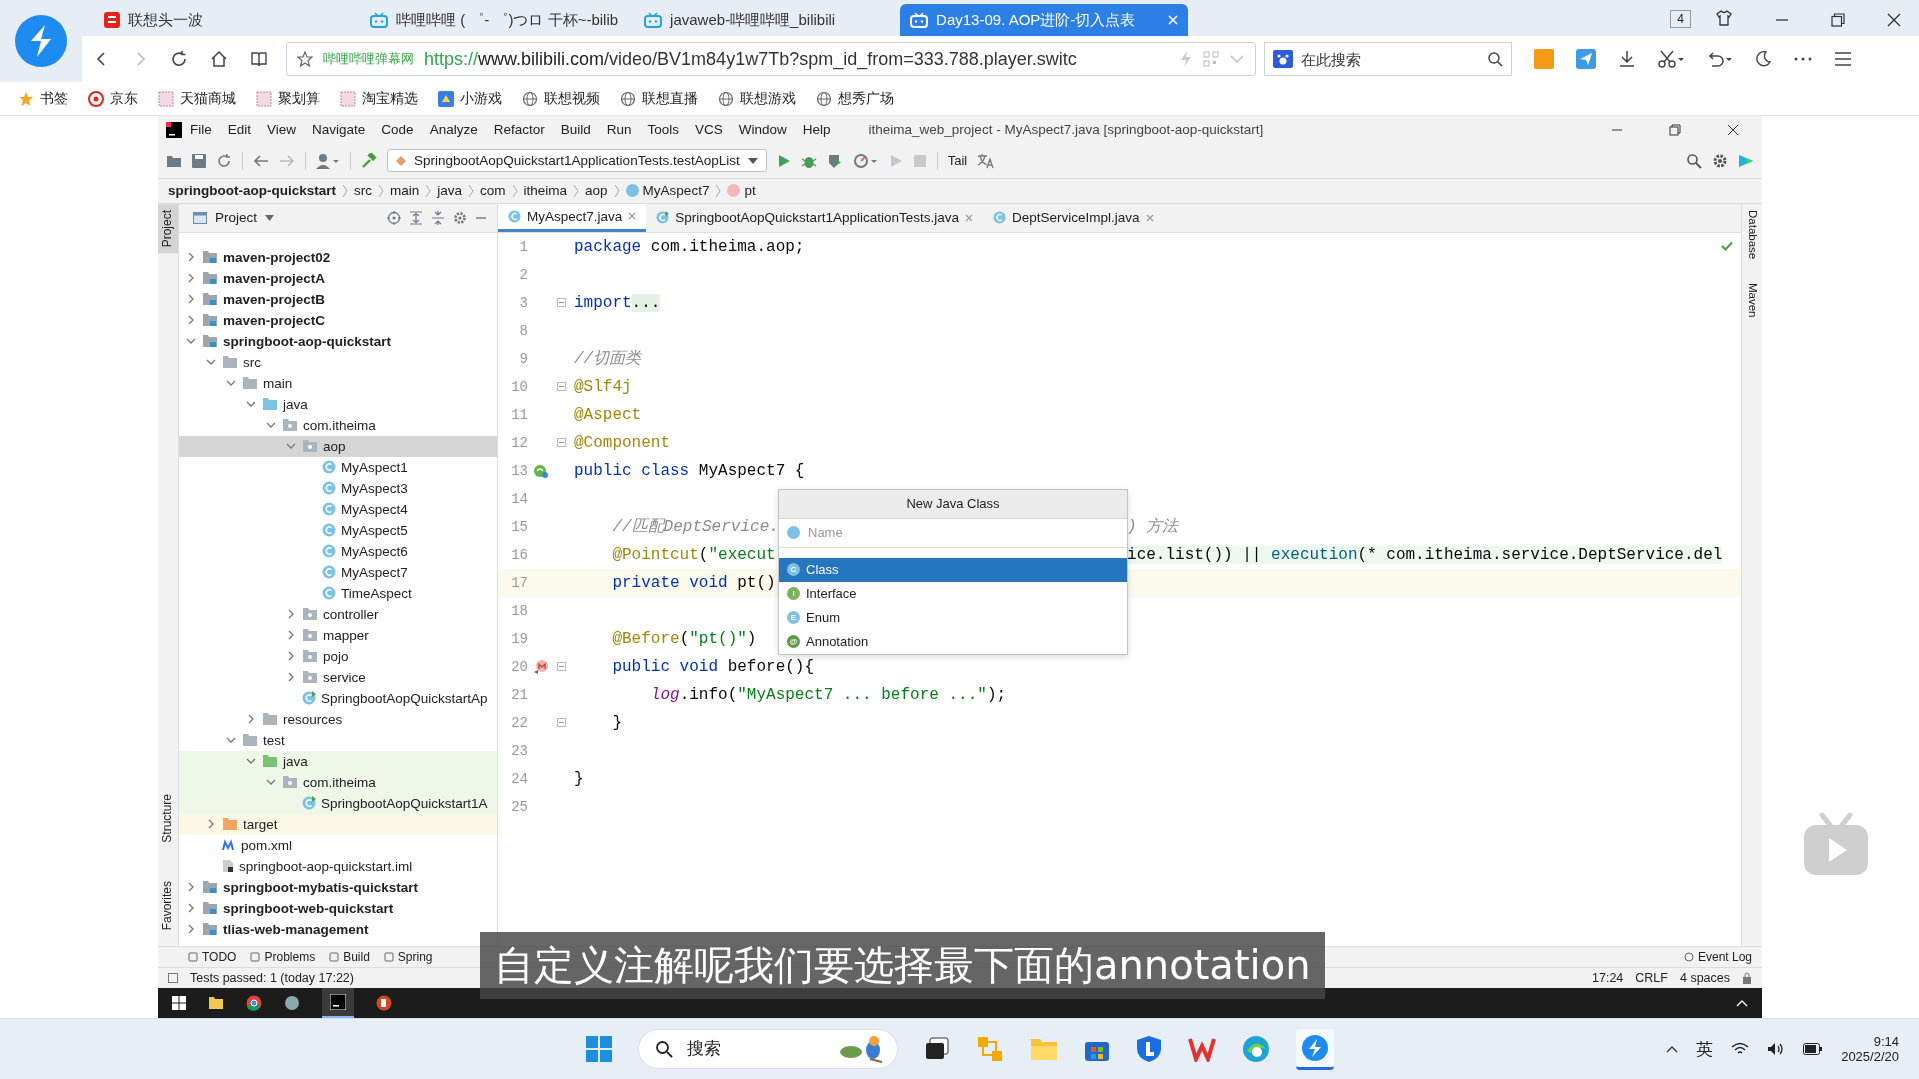 This screenshot has height=1079, width=1919. I want to click on tree-item: MyAspect6, so click(338, 551).